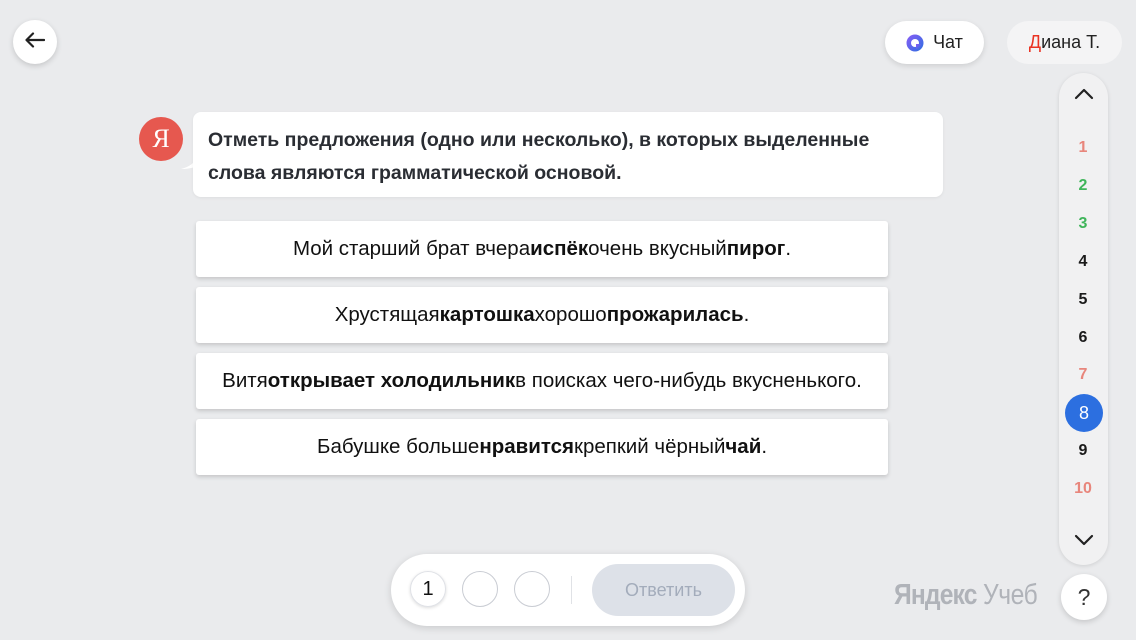 The width and height of the screenshot is (1136, 640). Describe the element at coordinates (411, 248) in the screenshot. I see `option-text: Мой старший брат вчера` at that location.